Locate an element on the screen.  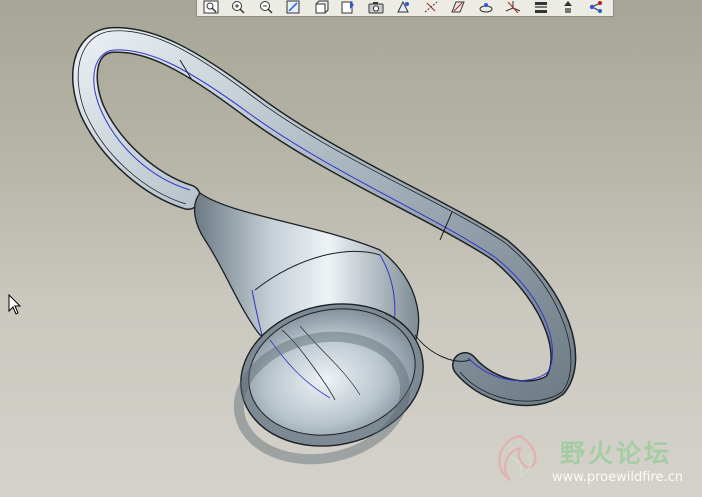
datum-points-button is located at coordinates (486, 8).